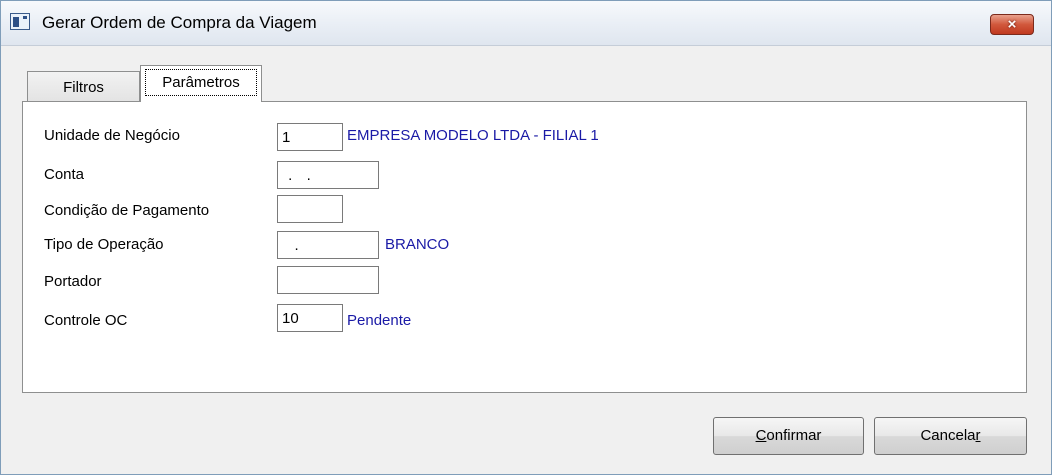 The height and width of the screenshot is (475, 1052). I want to click on cancel-label: Cancela, so click(948, 435).